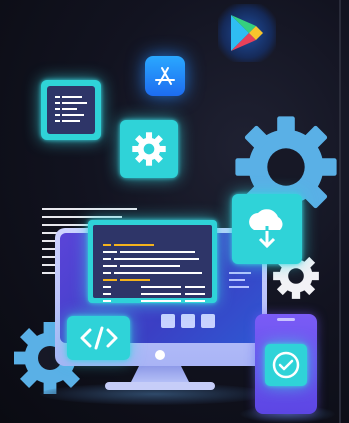 Image resolution: width=349 pixels, height=423 pixels. I want to click on gear-icon, so click(149, 149).